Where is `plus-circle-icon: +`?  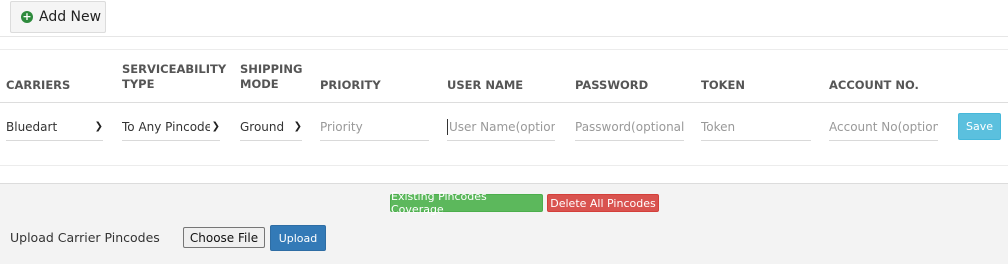 plus-circle-icon: + is located at coordinates (27, 16).